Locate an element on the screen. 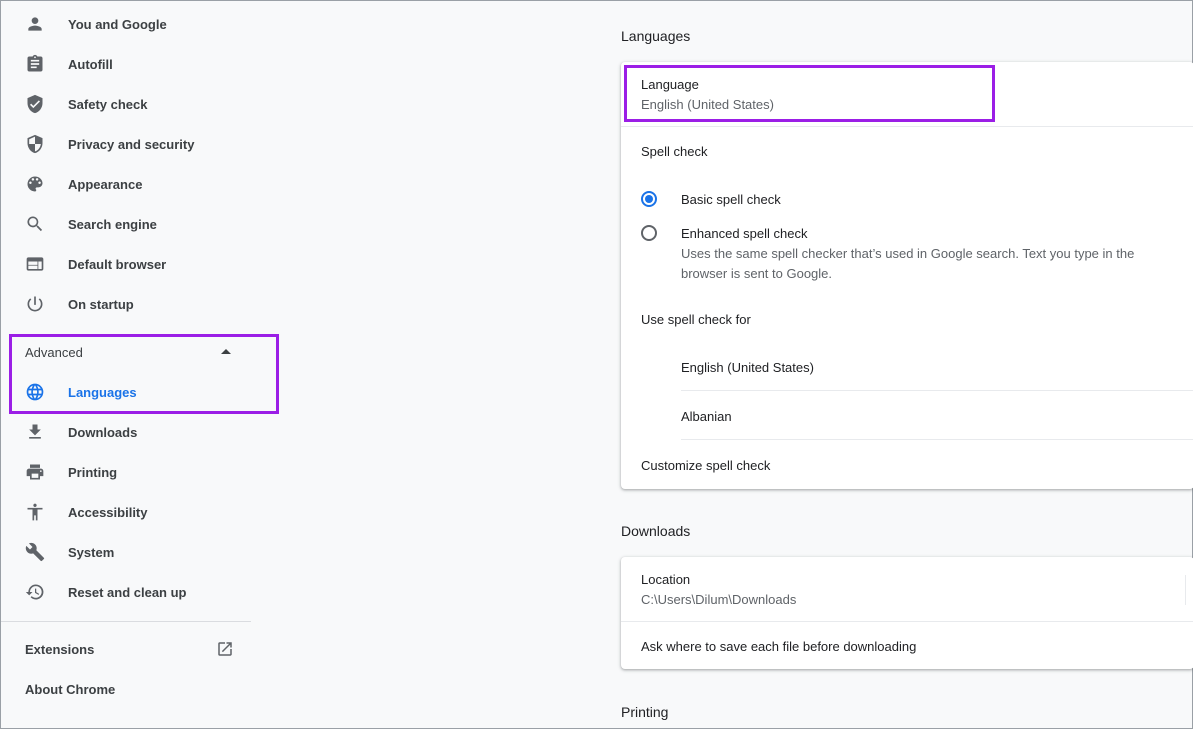 This screenshot has height=729, width=1193. sidebar-item-label: System is located at coordinates (91, 552).